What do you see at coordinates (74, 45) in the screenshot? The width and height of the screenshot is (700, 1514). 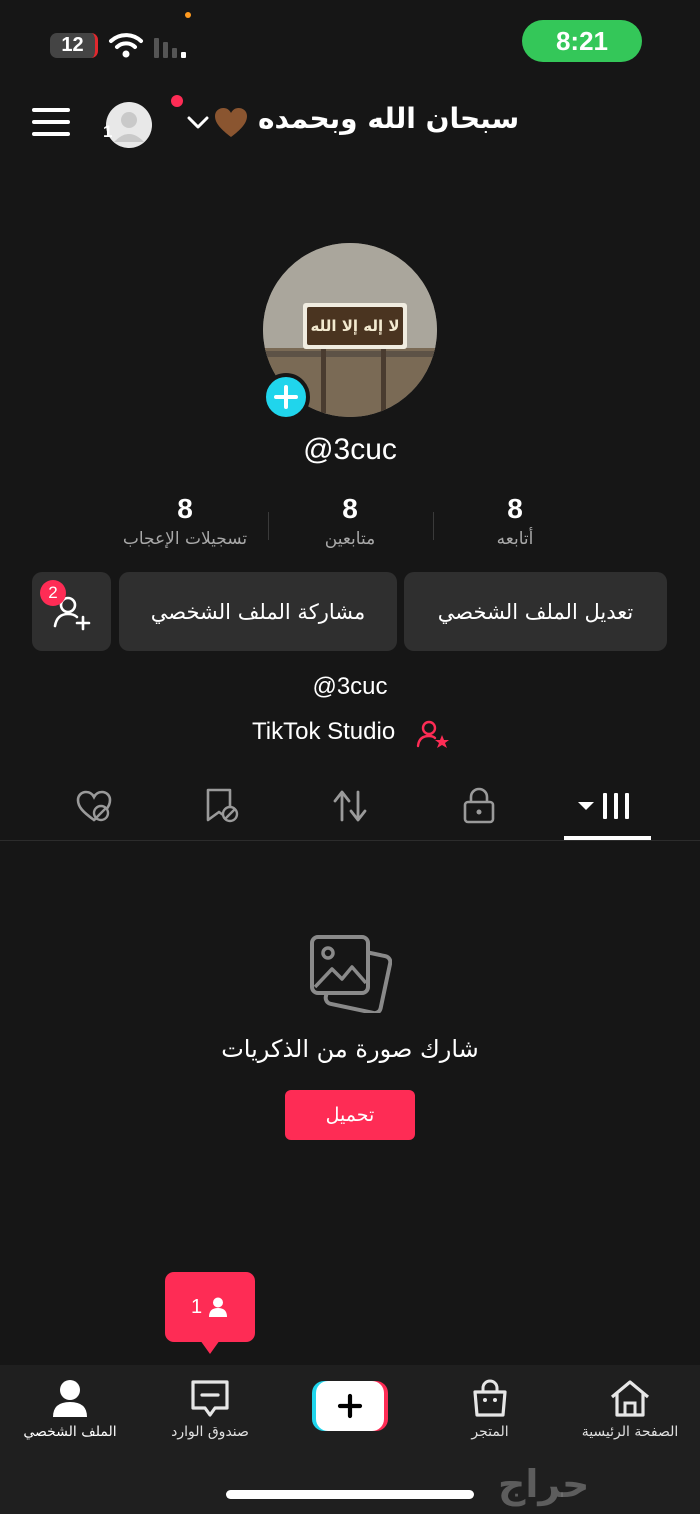 I see `battery-indicator: 12` at bounding box center [74, 45].